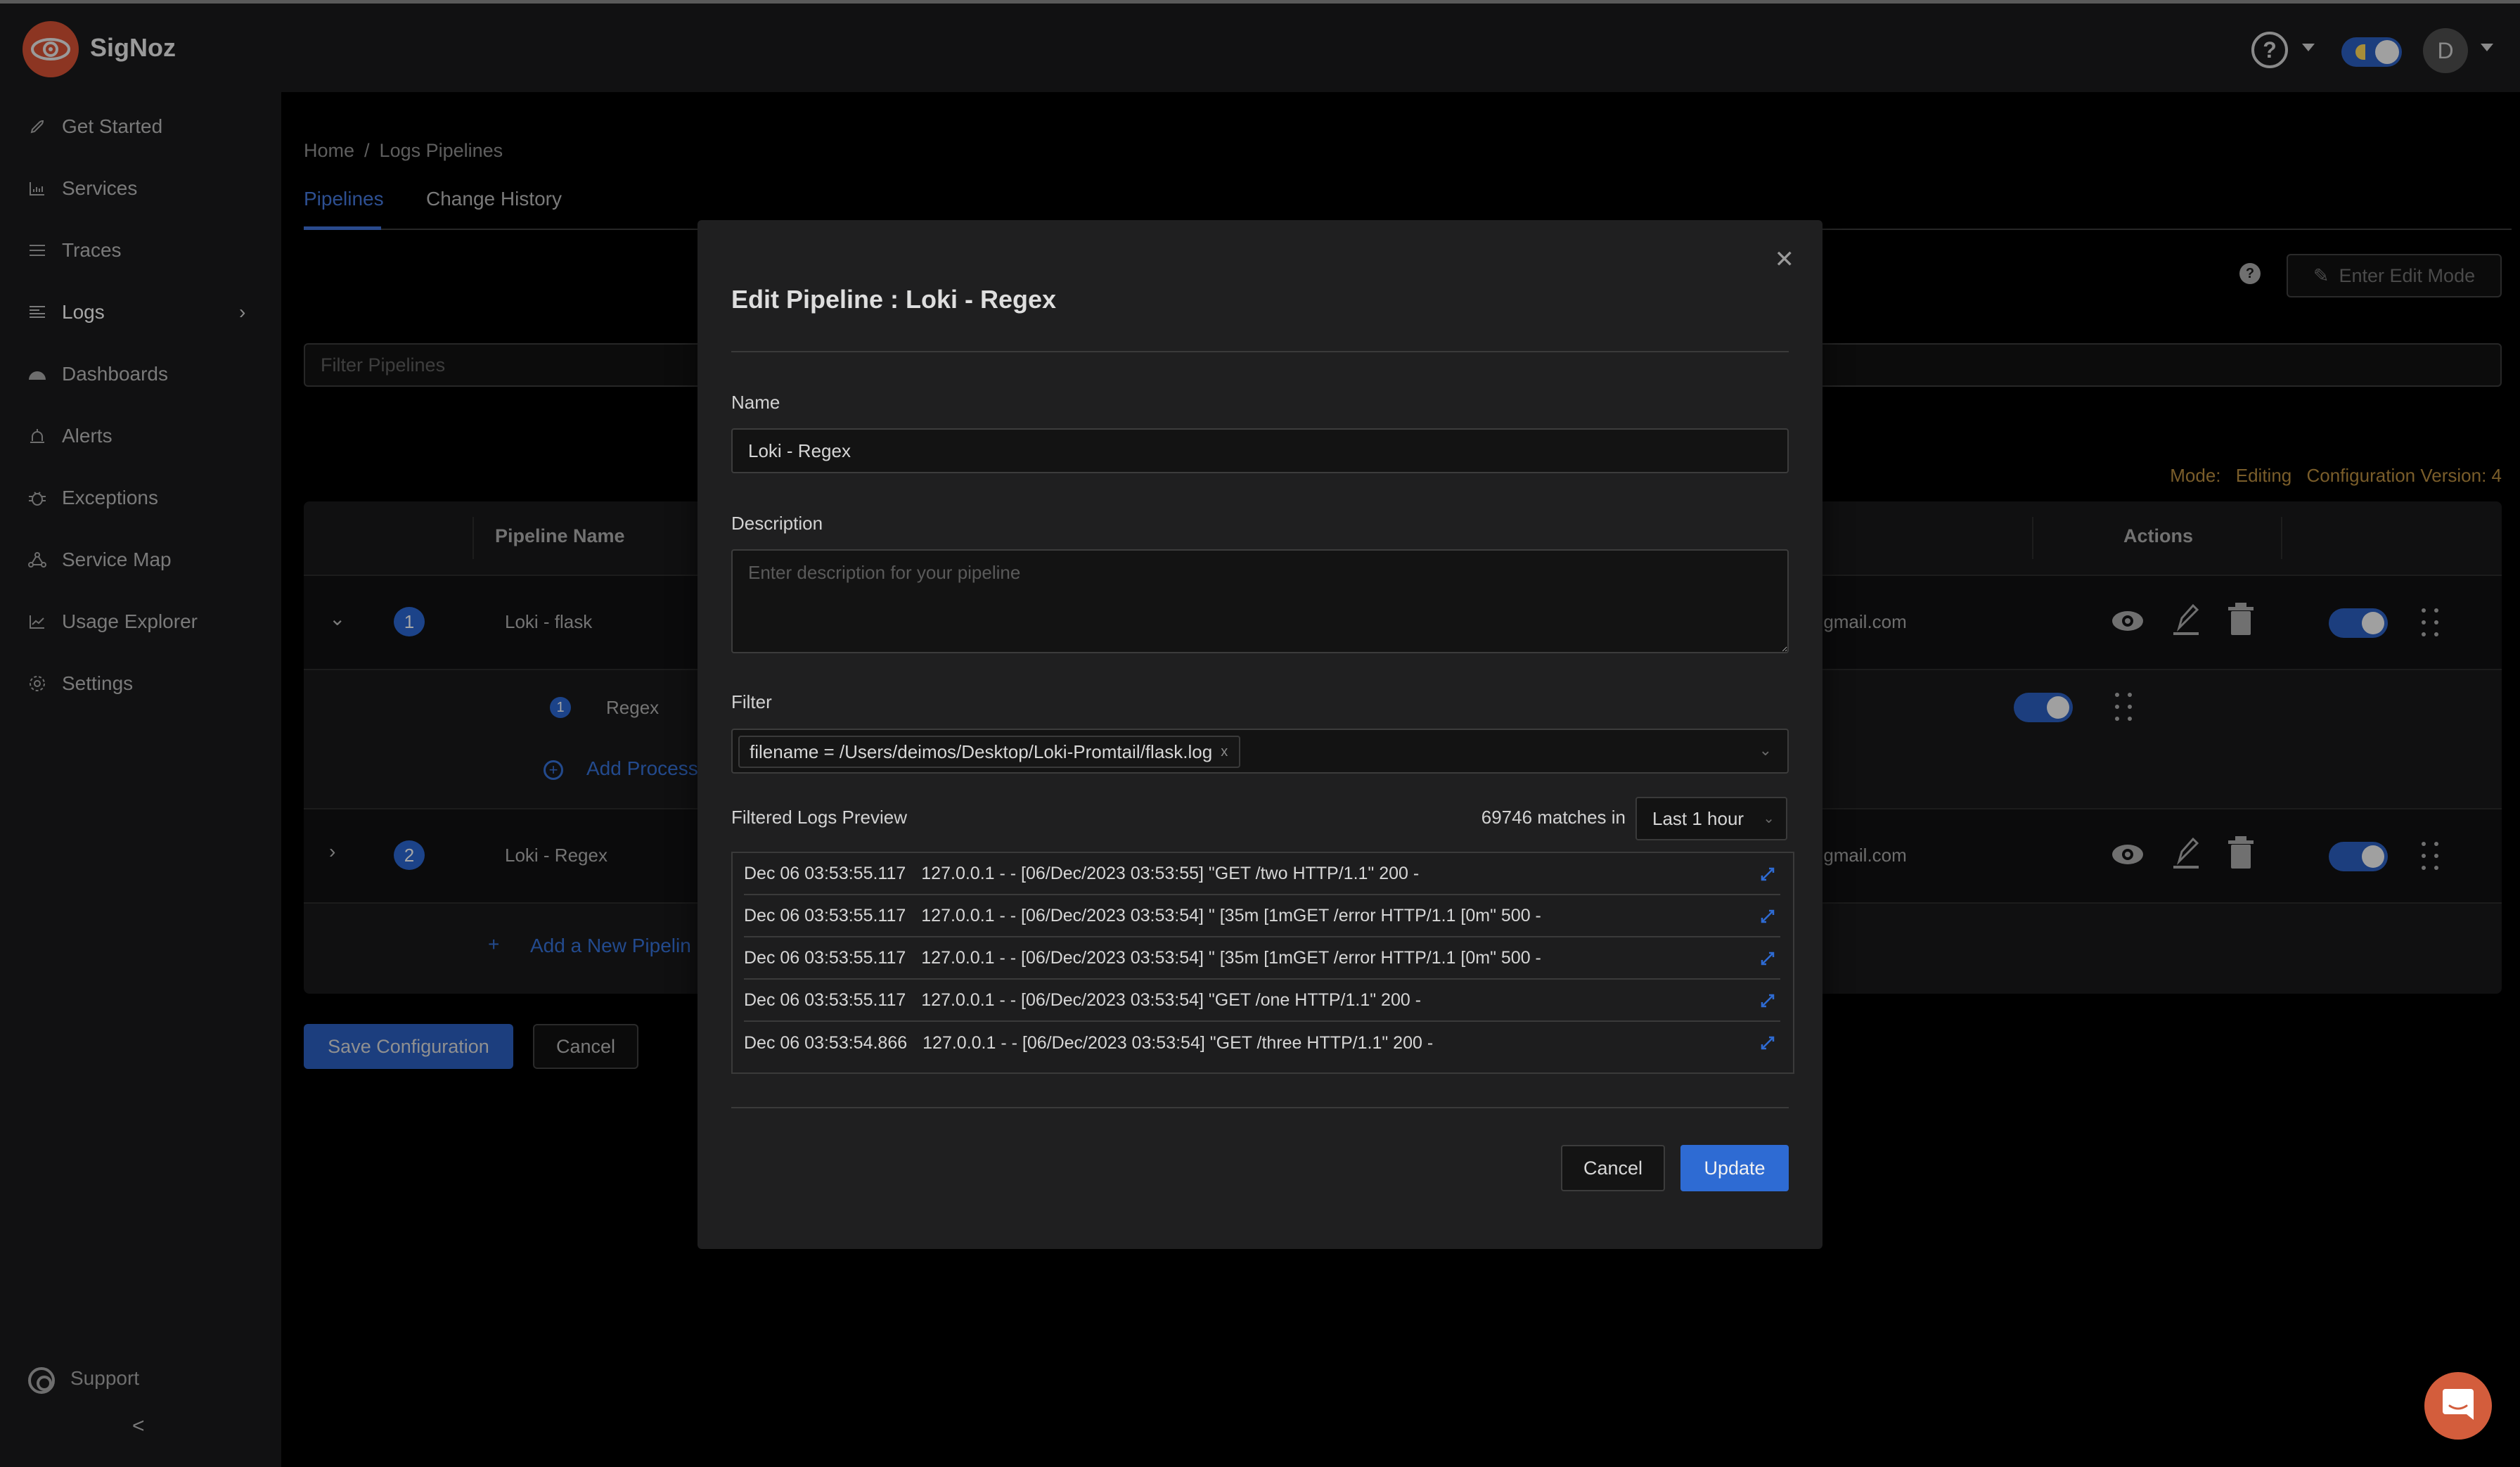  What do you see at coordinates (37, 250) in the screenshot?
I see `menu-icon` at bounding box center [37, 250].